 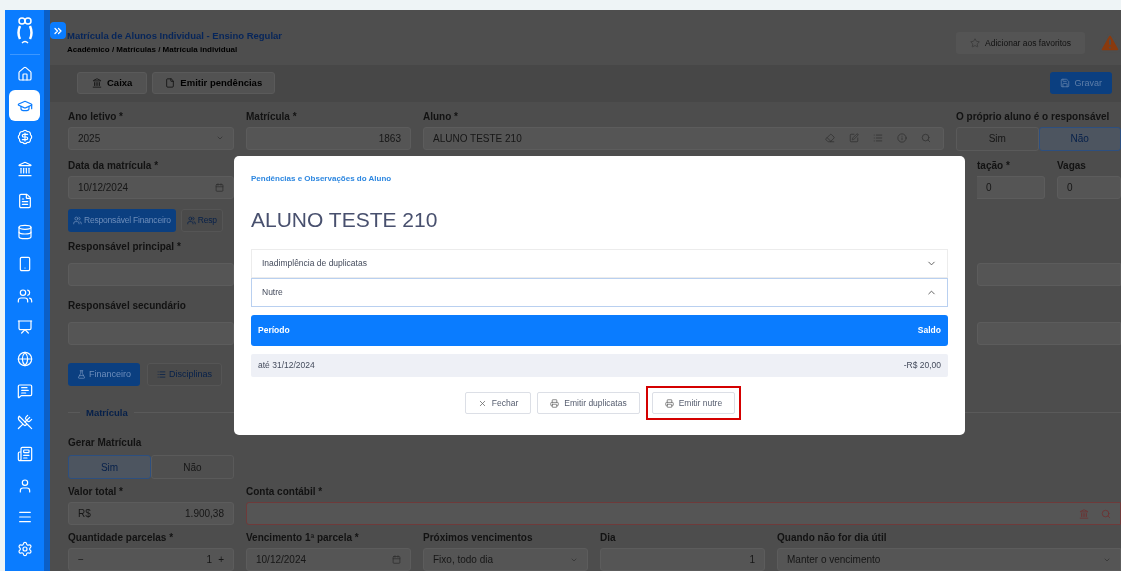 What do you see at coordinates (682, 559) in the screenshot?
I see `day-field: 1` at bounding box center [682, 559].